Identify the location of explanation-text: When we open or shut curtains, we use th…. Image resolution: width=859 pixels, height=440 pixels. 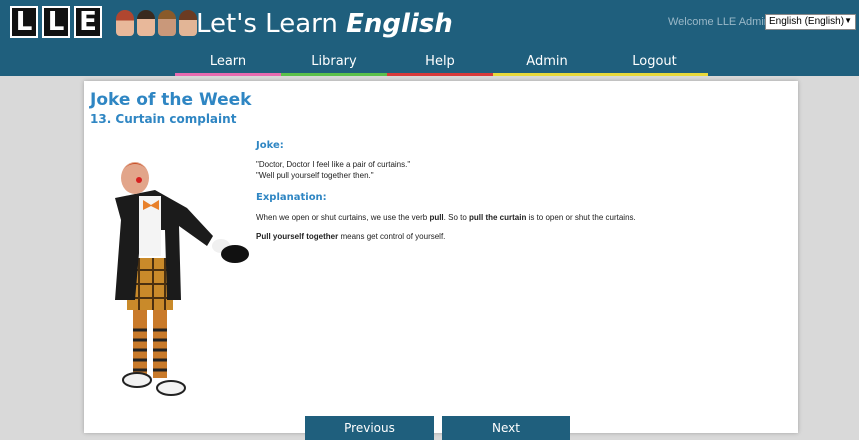
(343, 217).